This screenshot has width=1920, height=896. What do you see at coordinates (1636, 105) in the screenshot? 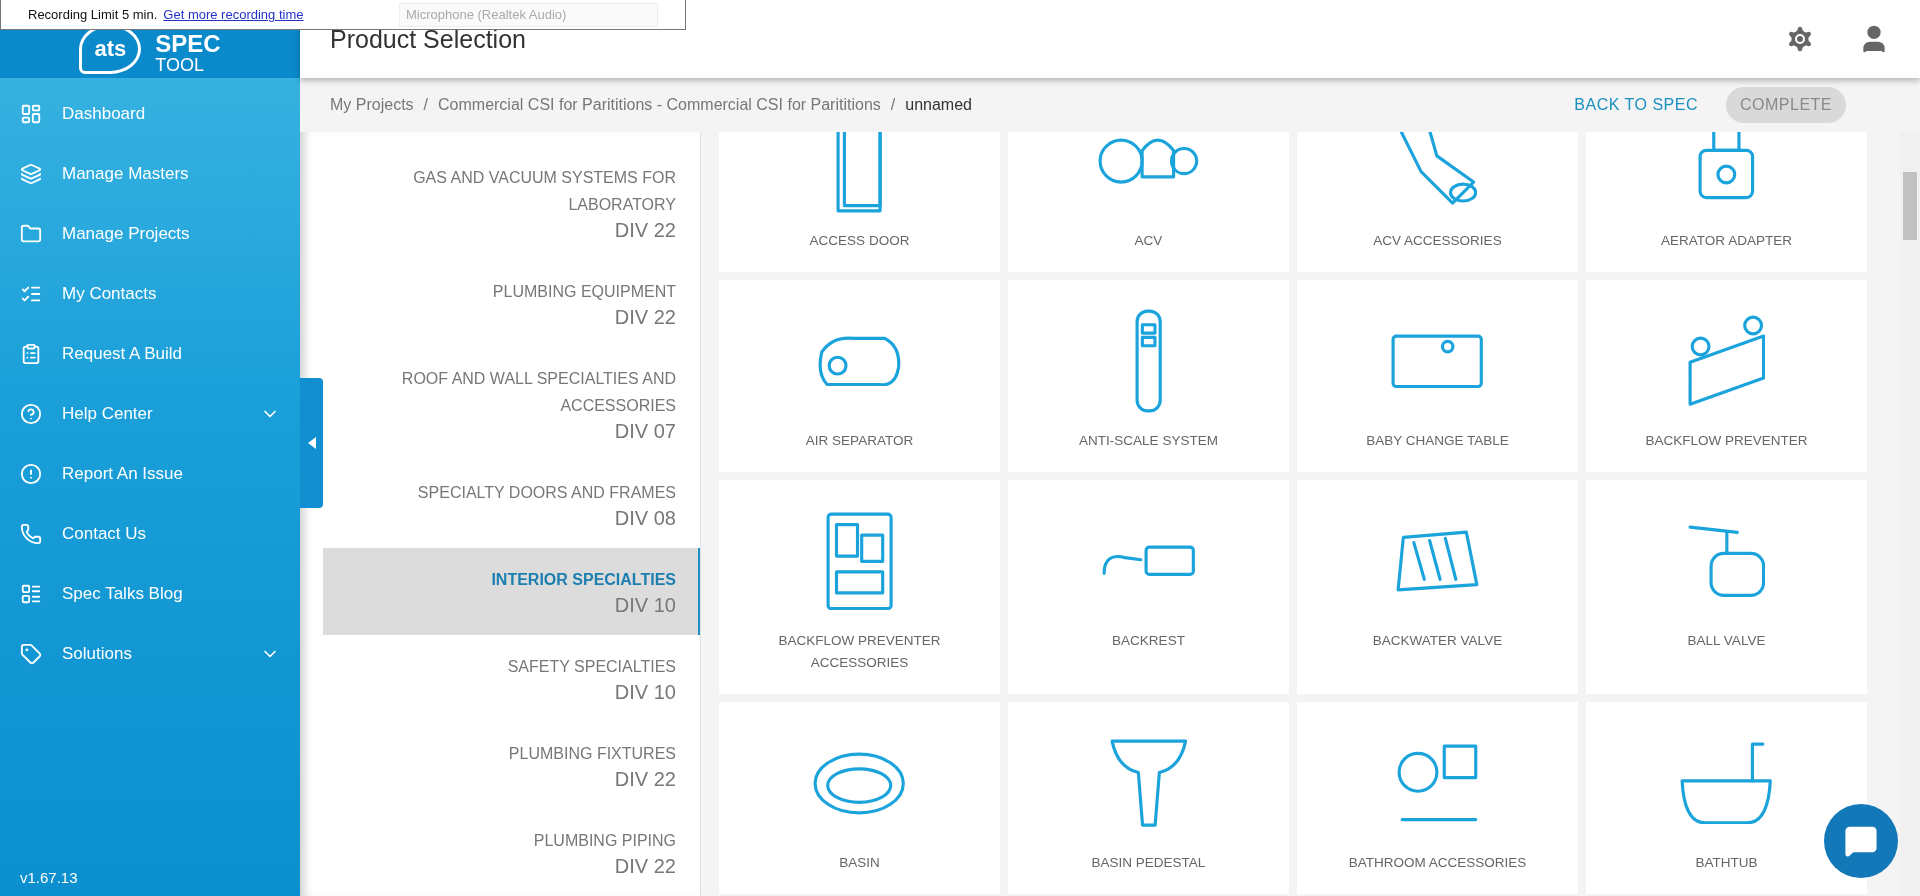
I see `back-to-spec-link: BACK TO SPEC` at bounding box center [1636, 105].